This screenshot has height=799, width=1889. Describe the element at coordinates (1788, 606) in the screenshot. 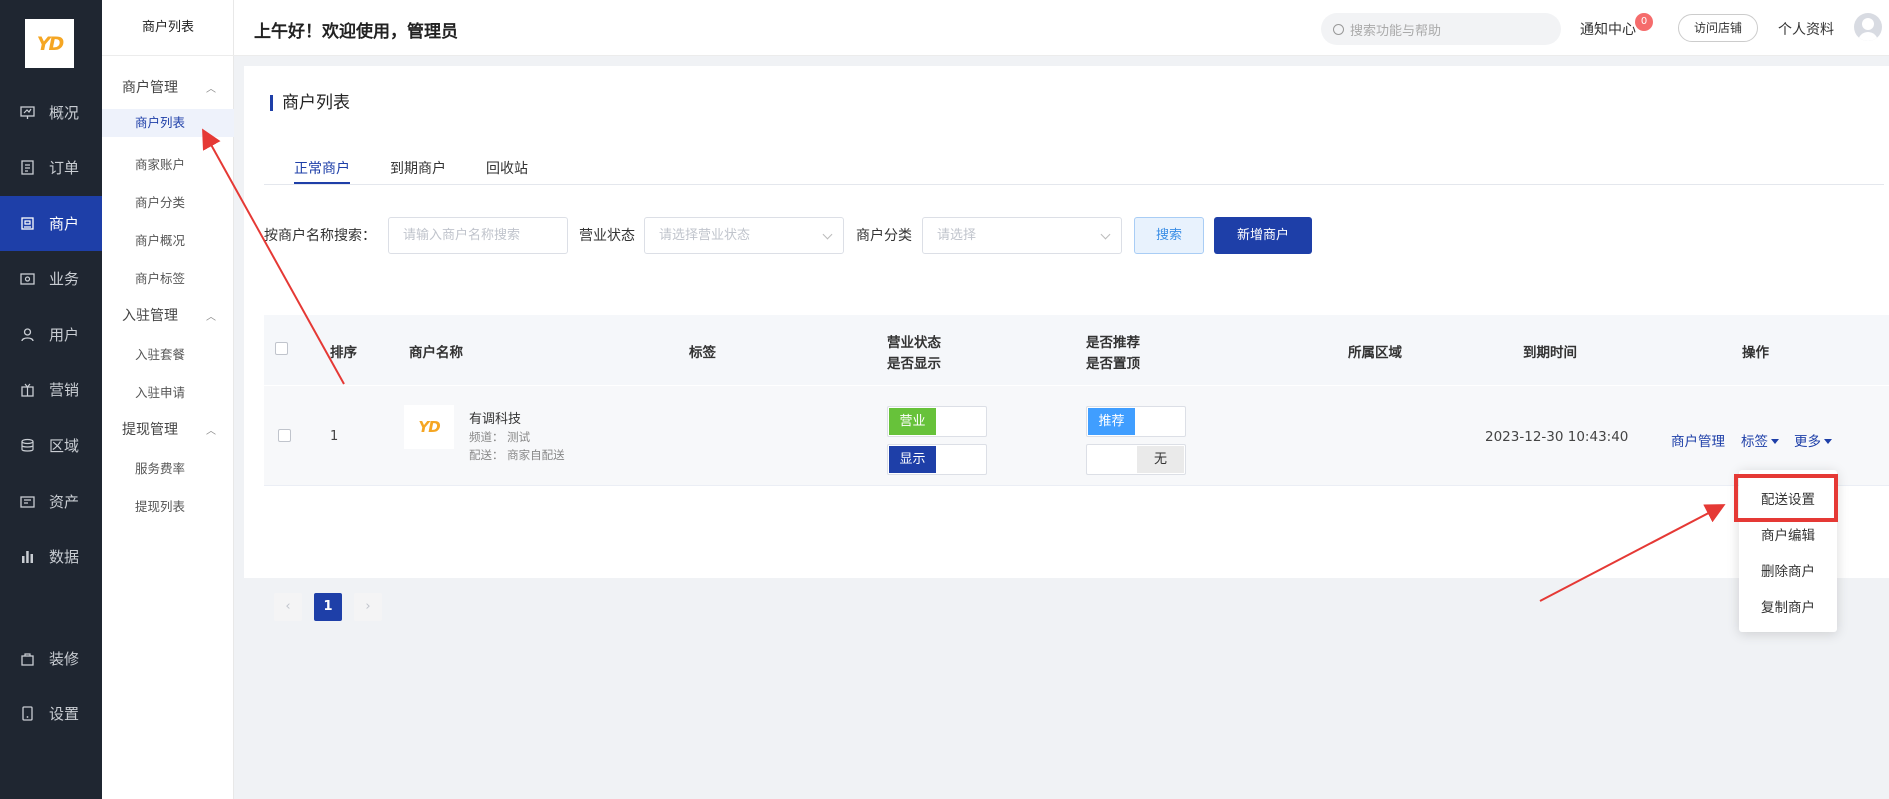

I see `menu-item-copy-merchant: 复制商户` at that location.